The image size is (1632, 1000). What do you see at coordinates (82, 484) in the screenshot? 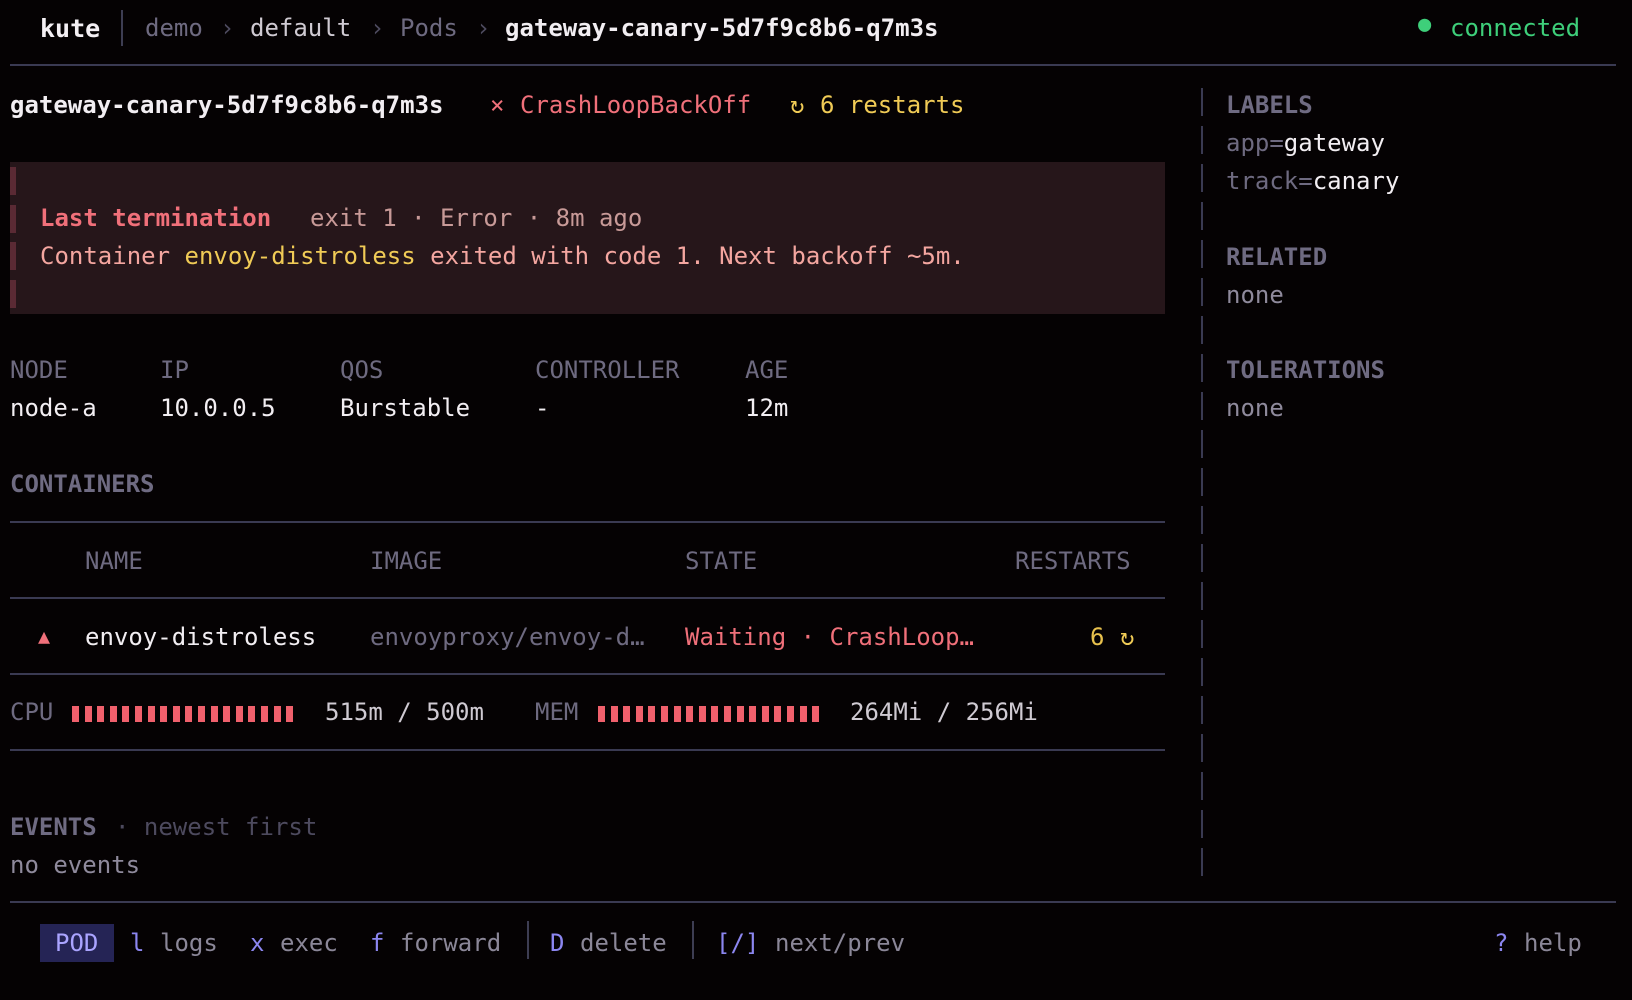
I see `containers-title: CONTAINERS` at bounding box center [82, 484].